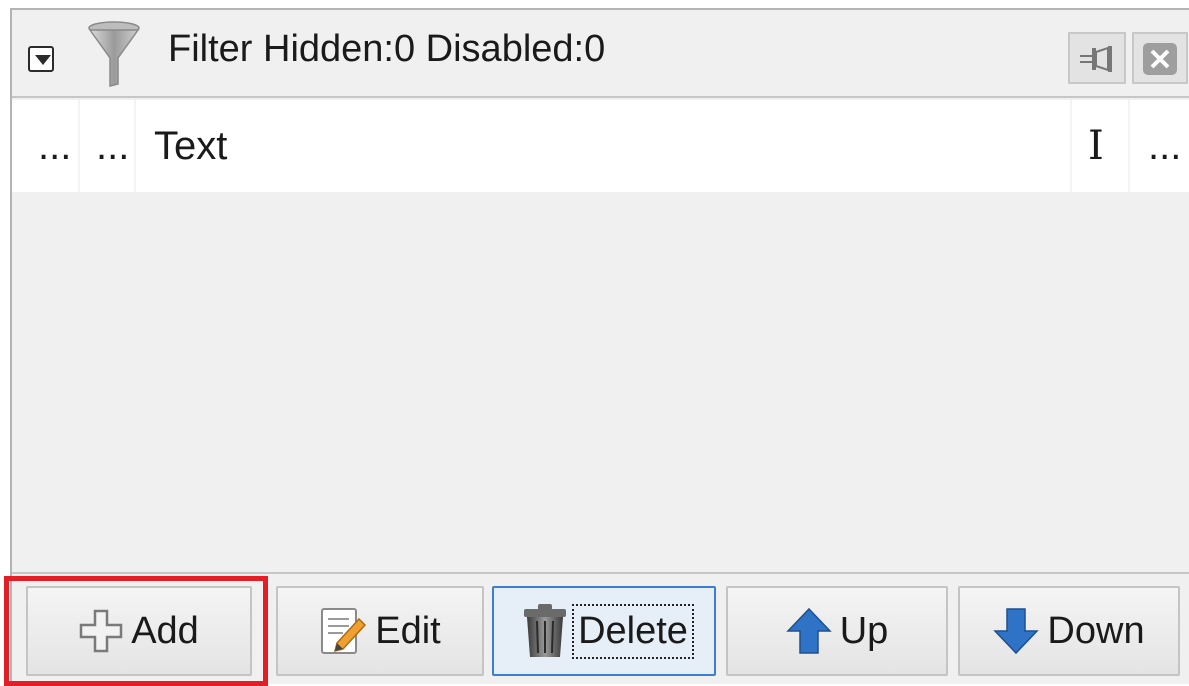  What do you see at coordinates (1096, 630) in the screenshot?
I see `down-button-label: Down` at bounding box center [1096, 630].